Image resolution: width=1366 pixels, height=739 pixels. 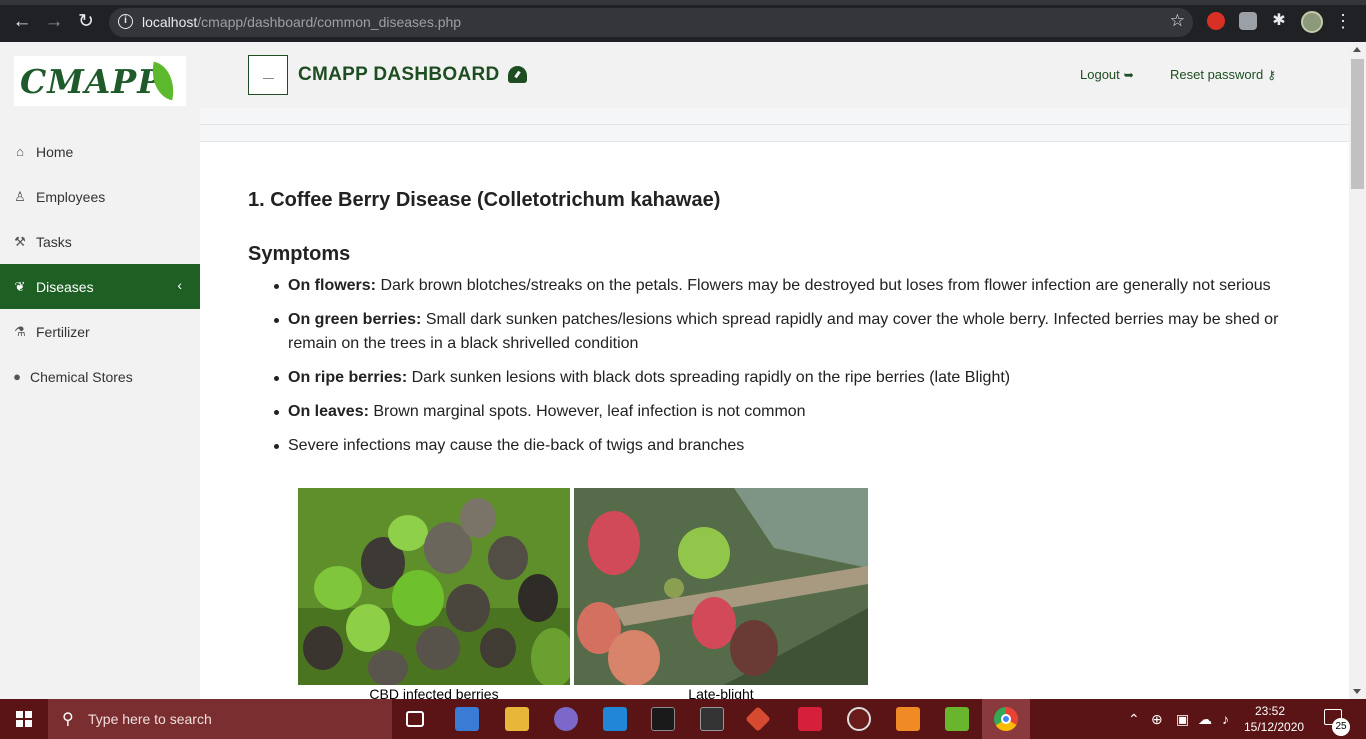 What do you see at coordinates (71, 196) in the screenshot?
I see `sidebar-item-label: Employees` at bounding box center [71, 196].